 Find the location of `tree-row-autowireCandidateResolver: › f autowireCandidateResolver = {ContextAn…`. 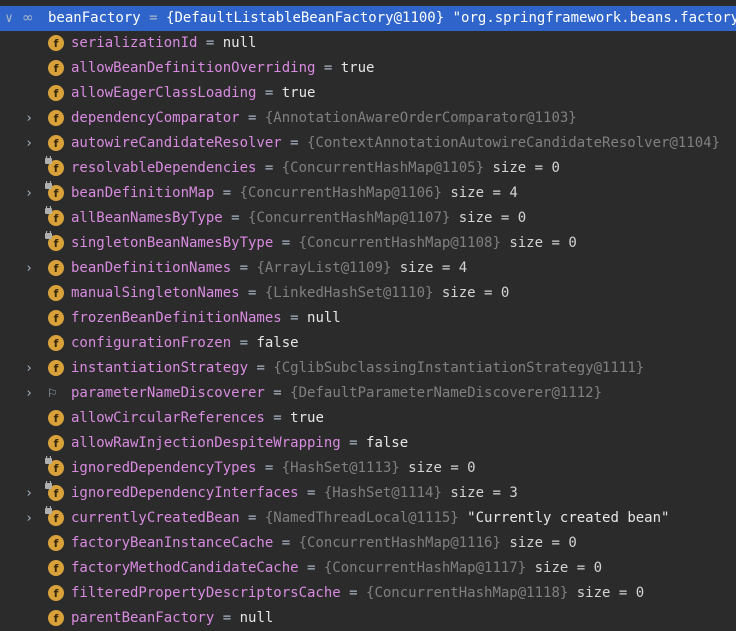

tree-row-autowireCandidateResolver: › f autowireCandidateResolver = {ContextAn… is located at coordinates (368, 143).